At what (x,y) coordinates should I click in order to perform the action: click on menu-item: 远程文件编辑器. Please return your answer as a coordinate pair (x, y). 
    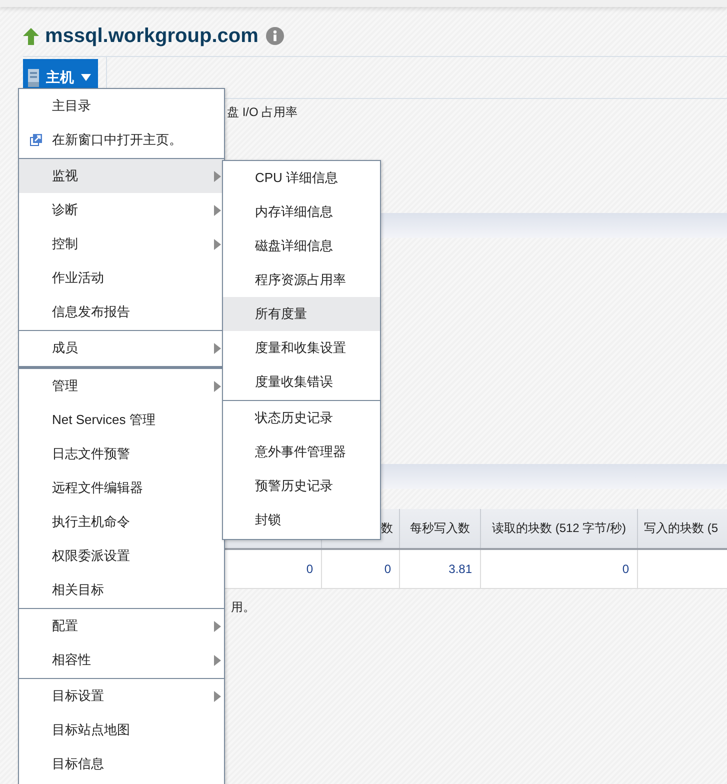
    Looking at the image, I should click on (121, 488).